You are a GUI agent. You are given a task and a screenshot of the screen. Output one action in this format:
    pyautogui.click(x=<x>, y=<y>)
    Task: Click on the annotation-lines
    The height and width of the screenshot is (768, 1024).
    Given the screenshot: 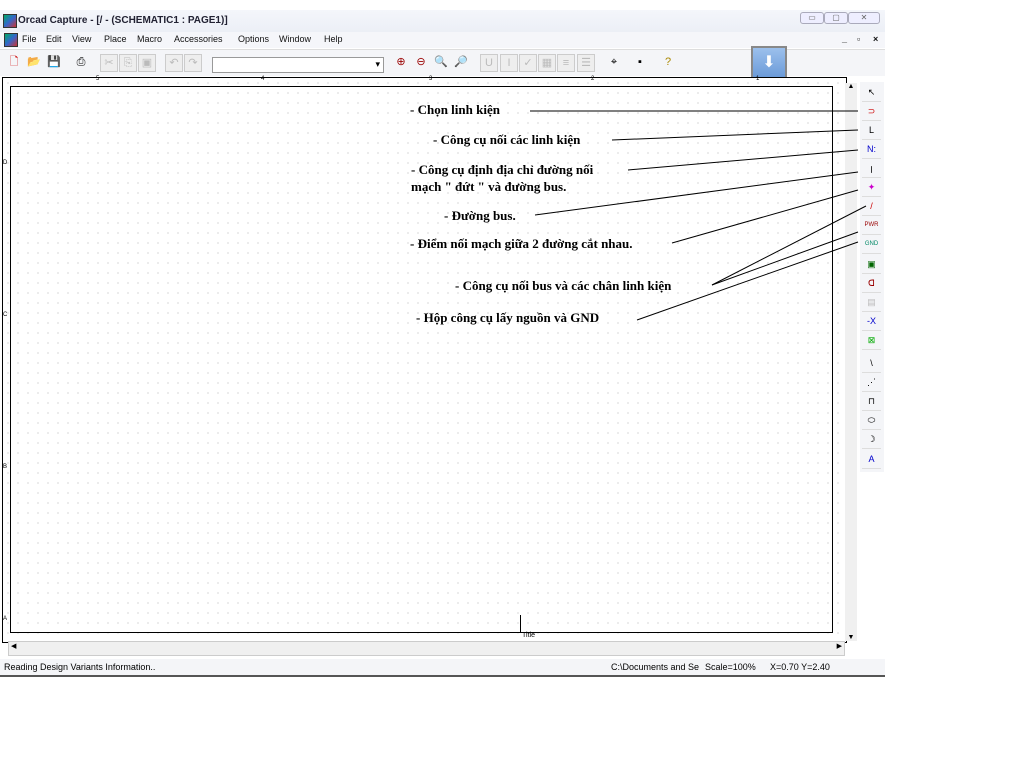 What is the action you would take?
    pyautogui.click(x=698, y=215)
    